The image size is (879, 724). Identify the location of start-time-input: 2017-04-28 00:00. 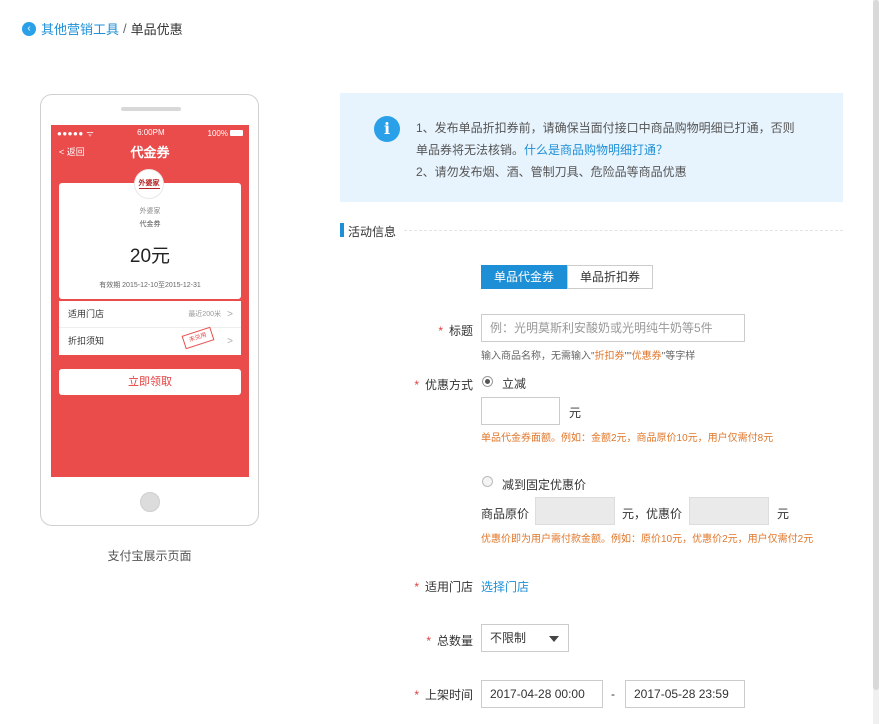
(542, 694).